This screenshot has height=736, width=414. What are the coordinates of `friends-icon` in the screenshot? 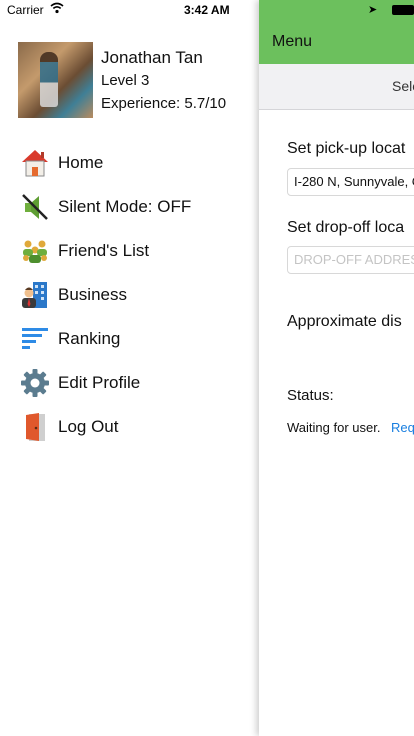 It's located at (35, 251).